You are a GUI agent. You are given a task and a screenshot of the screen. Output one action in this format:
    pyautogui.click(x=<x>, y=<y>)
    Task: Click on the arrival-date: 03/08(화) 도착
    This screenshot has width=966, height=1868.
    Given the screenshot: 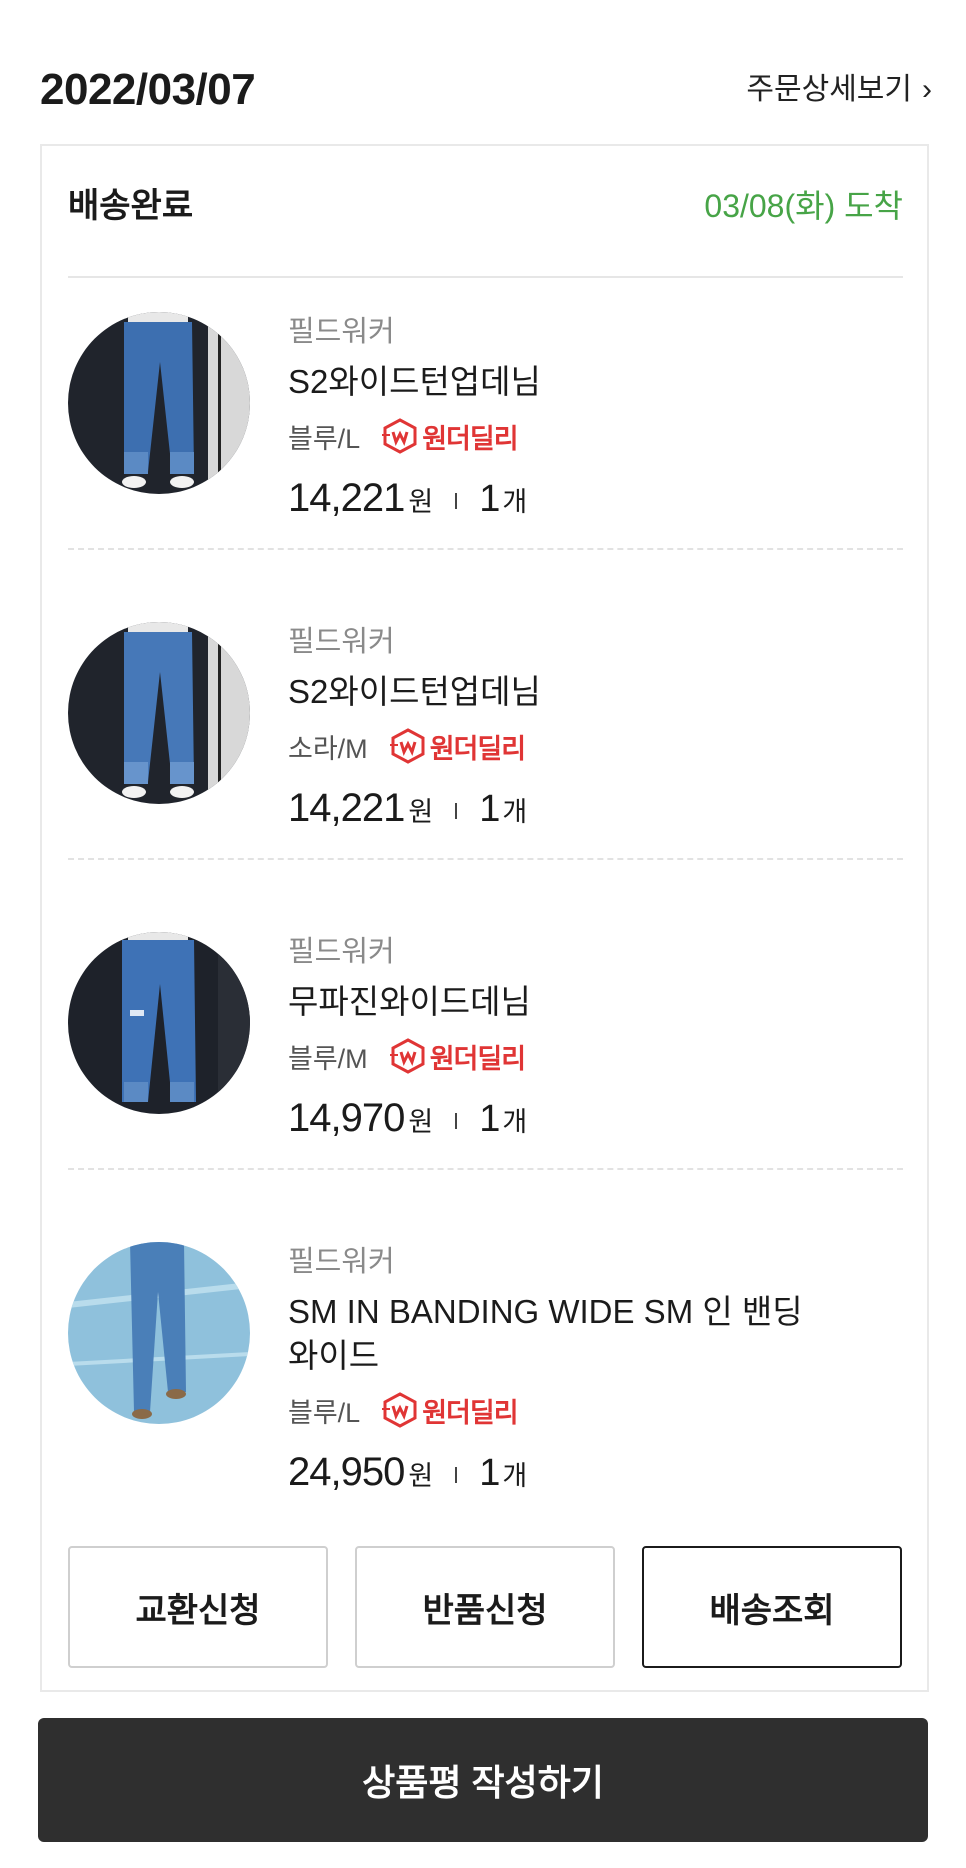 What is the action you would take?
    pyautogui.click(x=803, y=206)
    